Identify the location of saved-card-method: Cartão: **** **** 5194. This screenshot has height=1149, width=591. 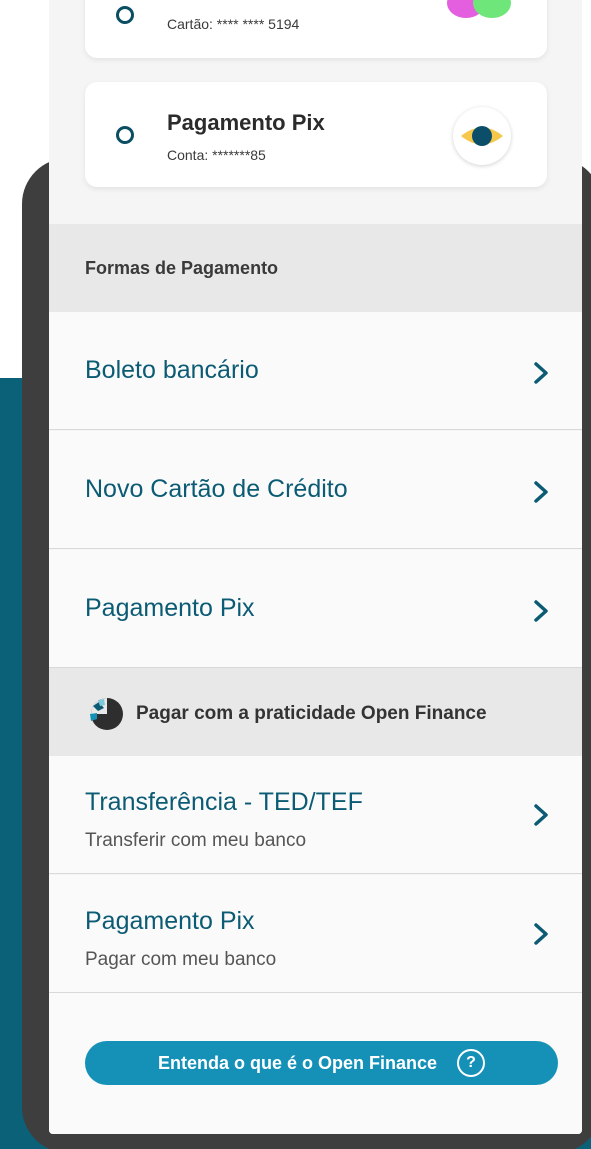
(316, 29).